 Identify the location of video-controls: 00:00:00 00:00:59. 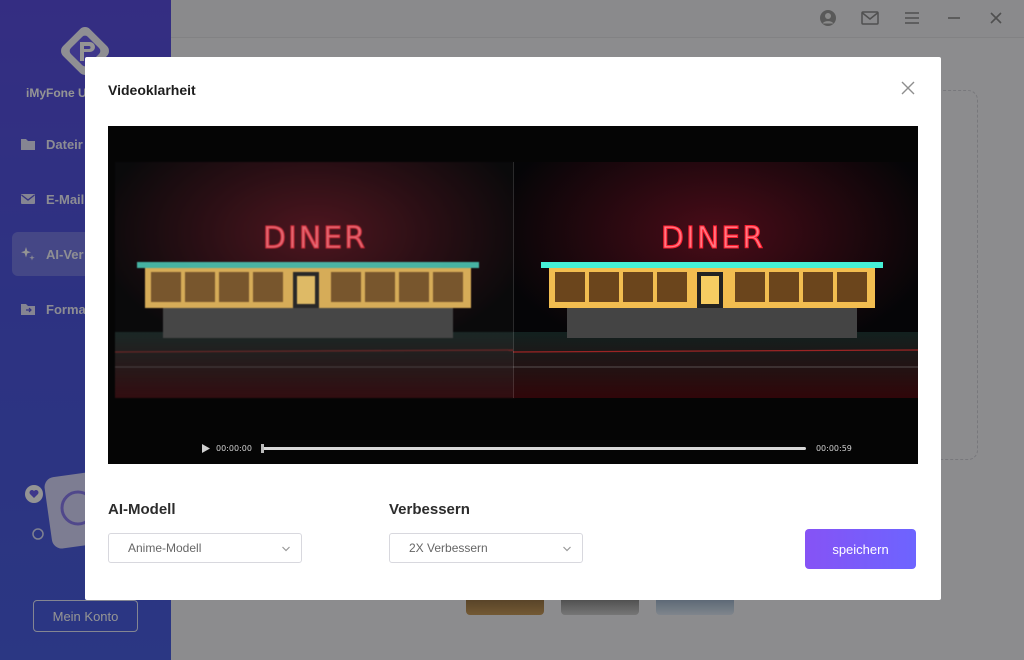
(527, 448).